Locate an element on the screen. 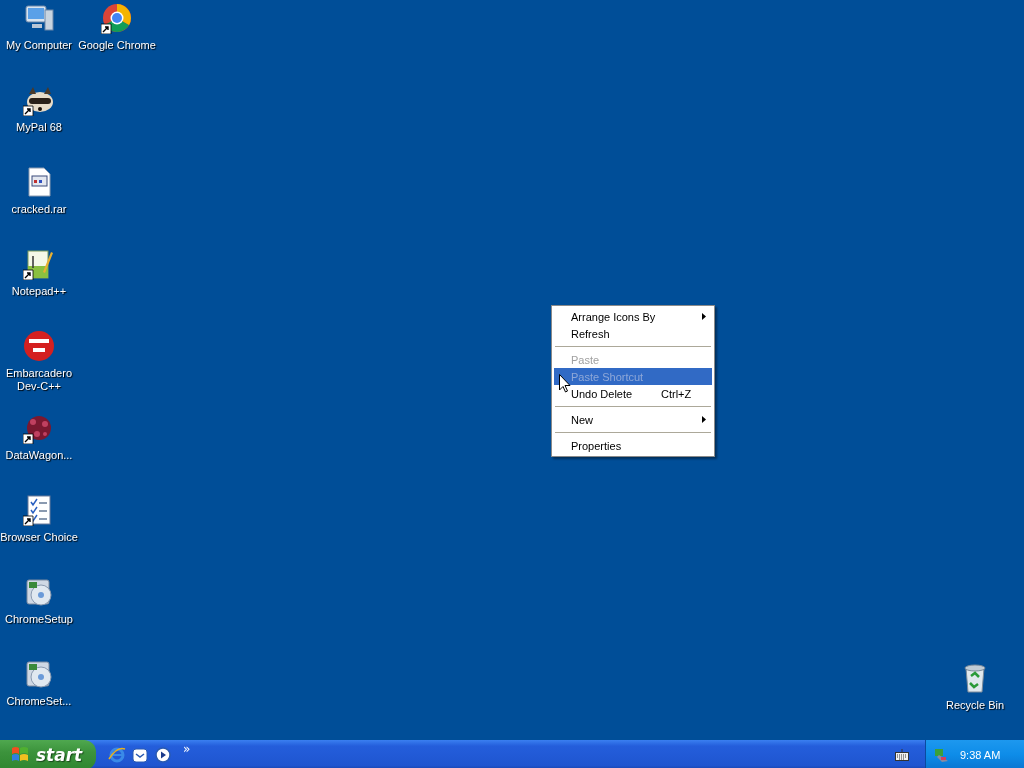 This screenshot has width=1024, height=768. chevron-button: » is located at coordinates (187, 749).